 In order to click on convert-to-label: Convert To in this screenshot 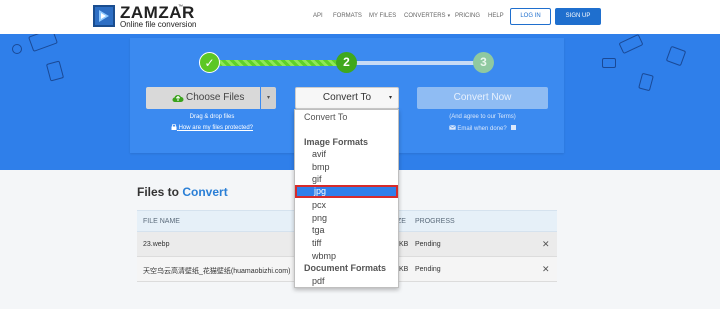, I will do `click(347, 97)`.